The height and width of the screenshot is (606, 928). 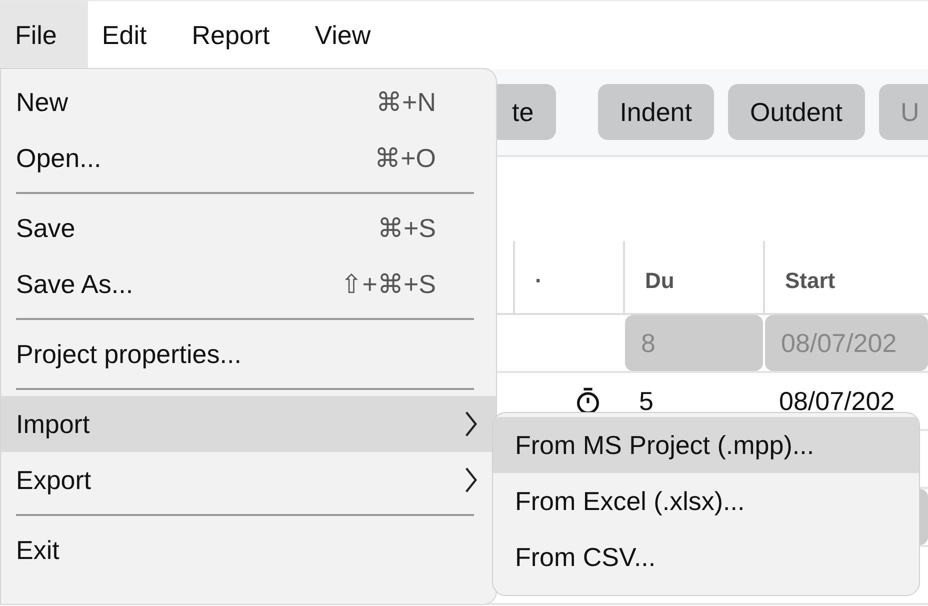 What do you see at coordinates (388, 284) in the screenshot?
I see `shortcut-text: ⇧+⌘+S` at bounding box center [388, 284].